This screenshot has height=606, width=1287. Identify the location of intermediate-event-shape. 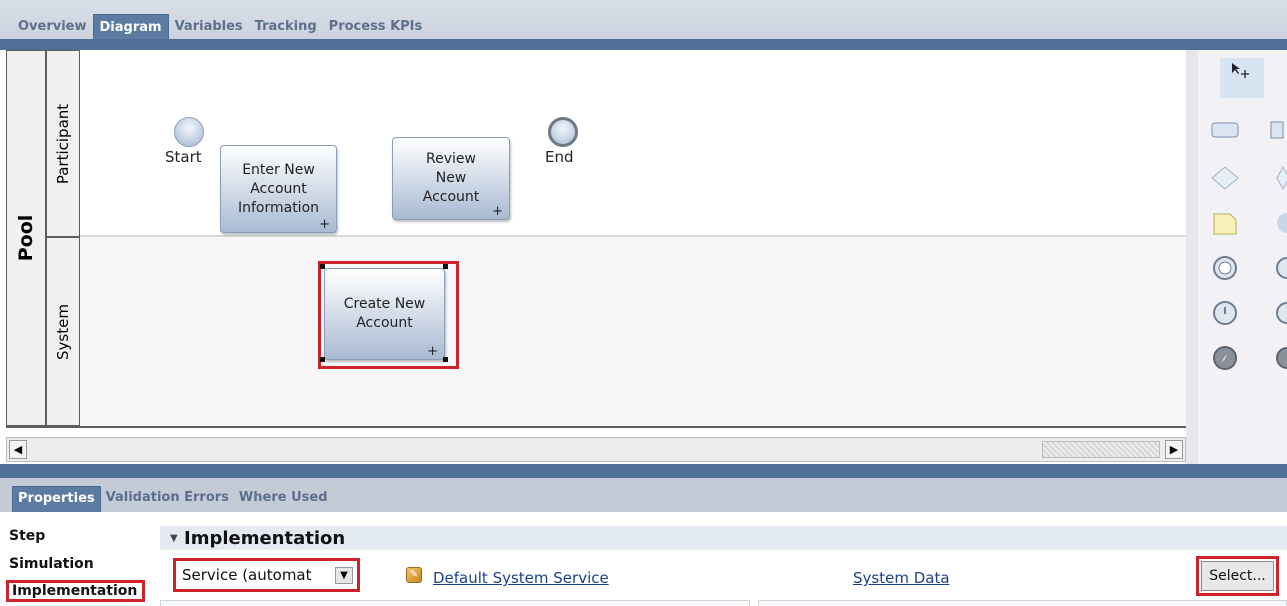
(1282, 223).